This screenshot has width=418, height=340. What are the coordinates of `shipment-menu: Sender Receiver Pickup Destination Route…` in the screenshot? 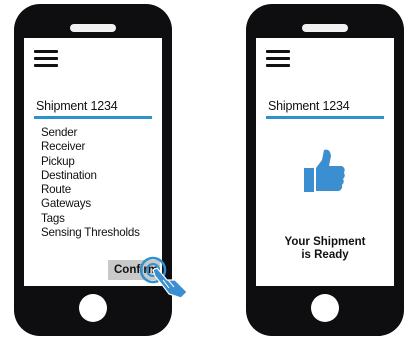 It's located at (90, 183).